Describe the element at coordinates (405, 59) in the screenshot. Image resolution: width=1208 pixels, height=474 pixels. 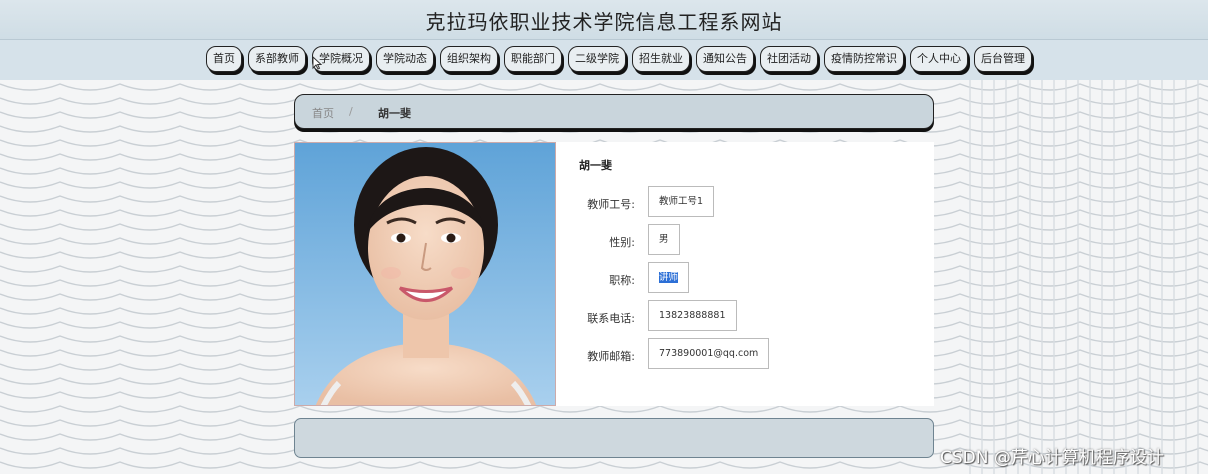
I see `nav-item-college-news: 学院动态` at that location.